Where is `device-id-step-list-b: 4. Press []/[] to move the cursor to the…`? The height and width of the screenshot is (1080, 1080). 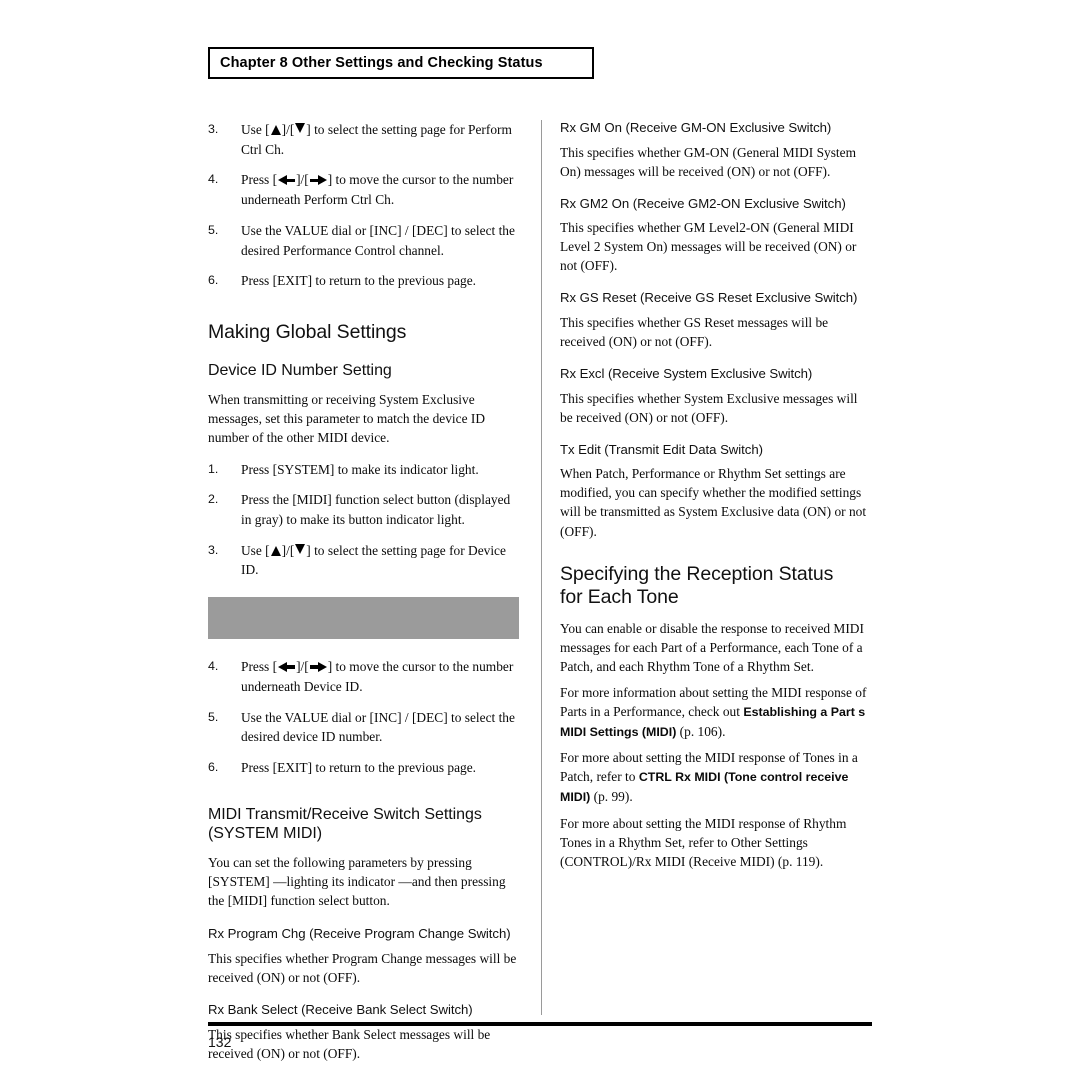
device-id-step-list-b: 4. Press []/[] to move the cursor to the… is located at coordinates (364, 717).